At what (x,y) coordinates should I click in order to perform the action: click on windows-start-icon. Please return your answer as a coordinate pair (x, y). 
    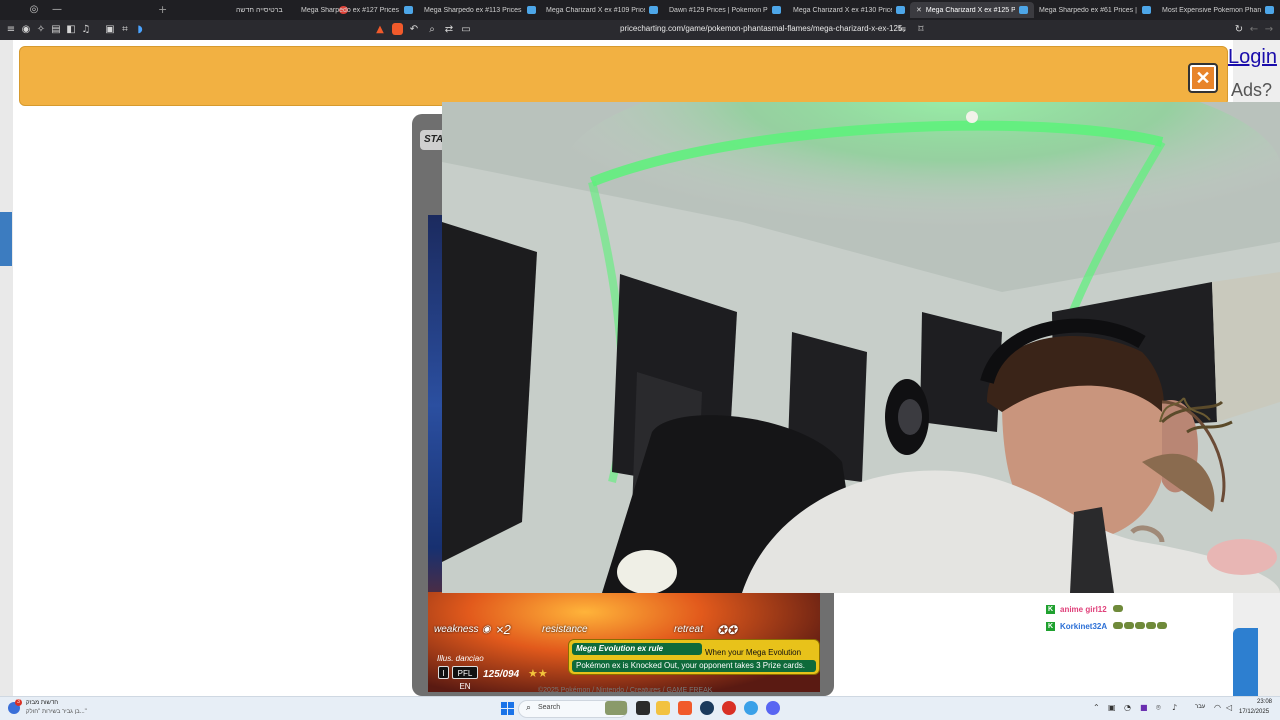
    Looking at the image, I should click on (507, 708).